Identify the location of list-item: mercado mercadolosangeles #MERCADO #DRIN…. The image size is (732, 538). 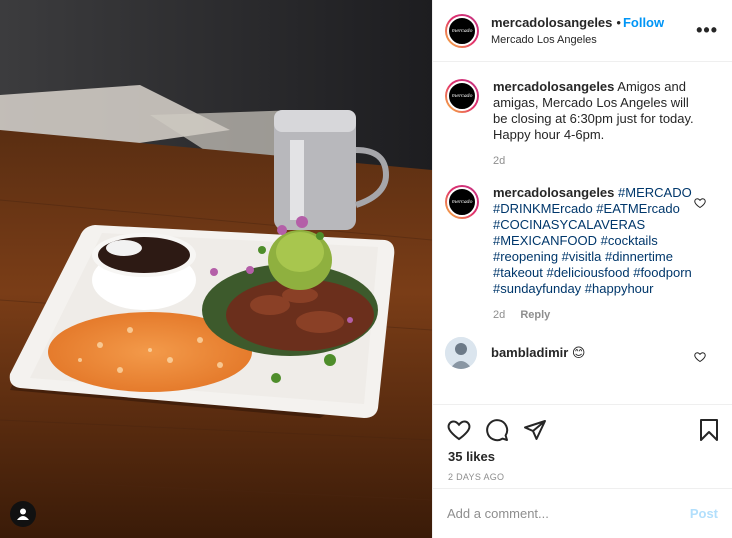
(582, 254).